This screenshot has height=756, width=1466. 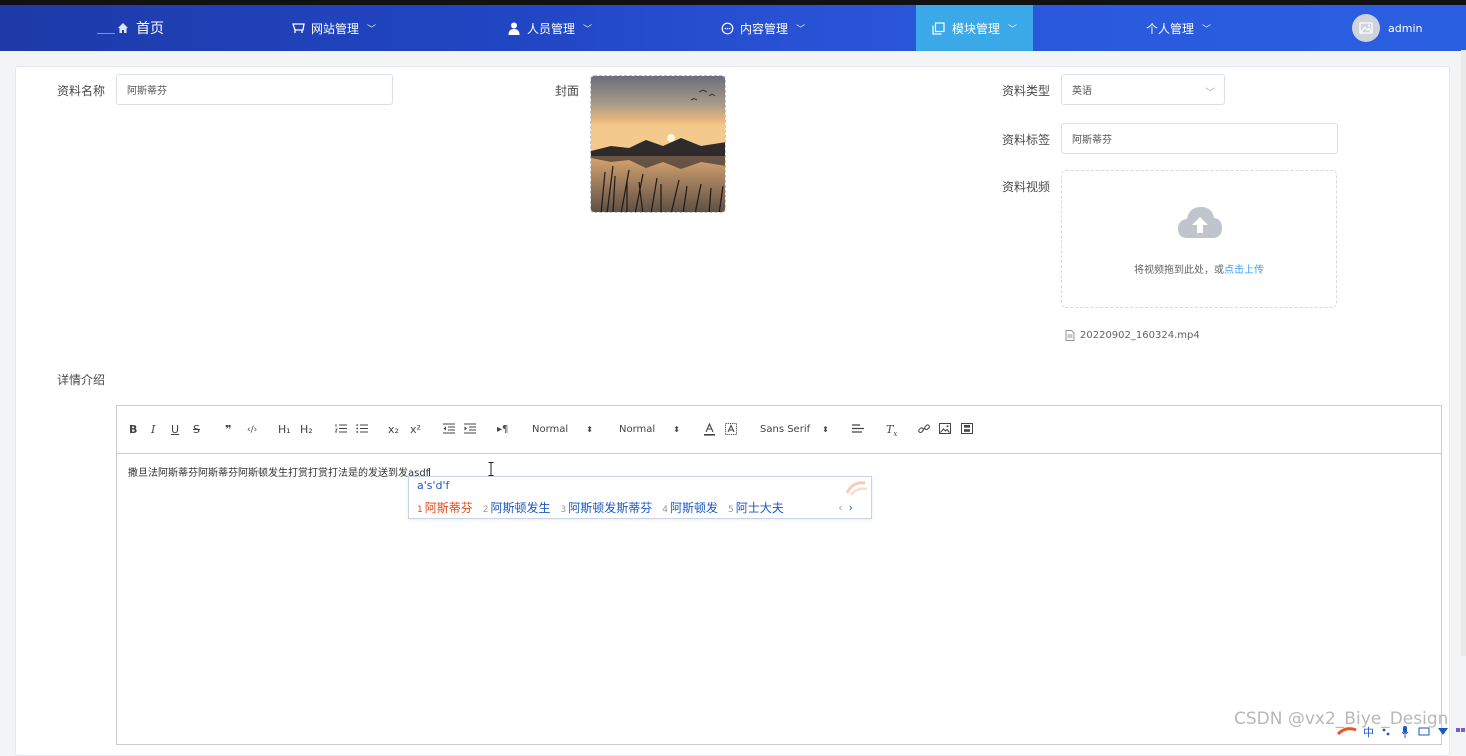 I want to click on user-name: admin, so click(x=1405, y=28).